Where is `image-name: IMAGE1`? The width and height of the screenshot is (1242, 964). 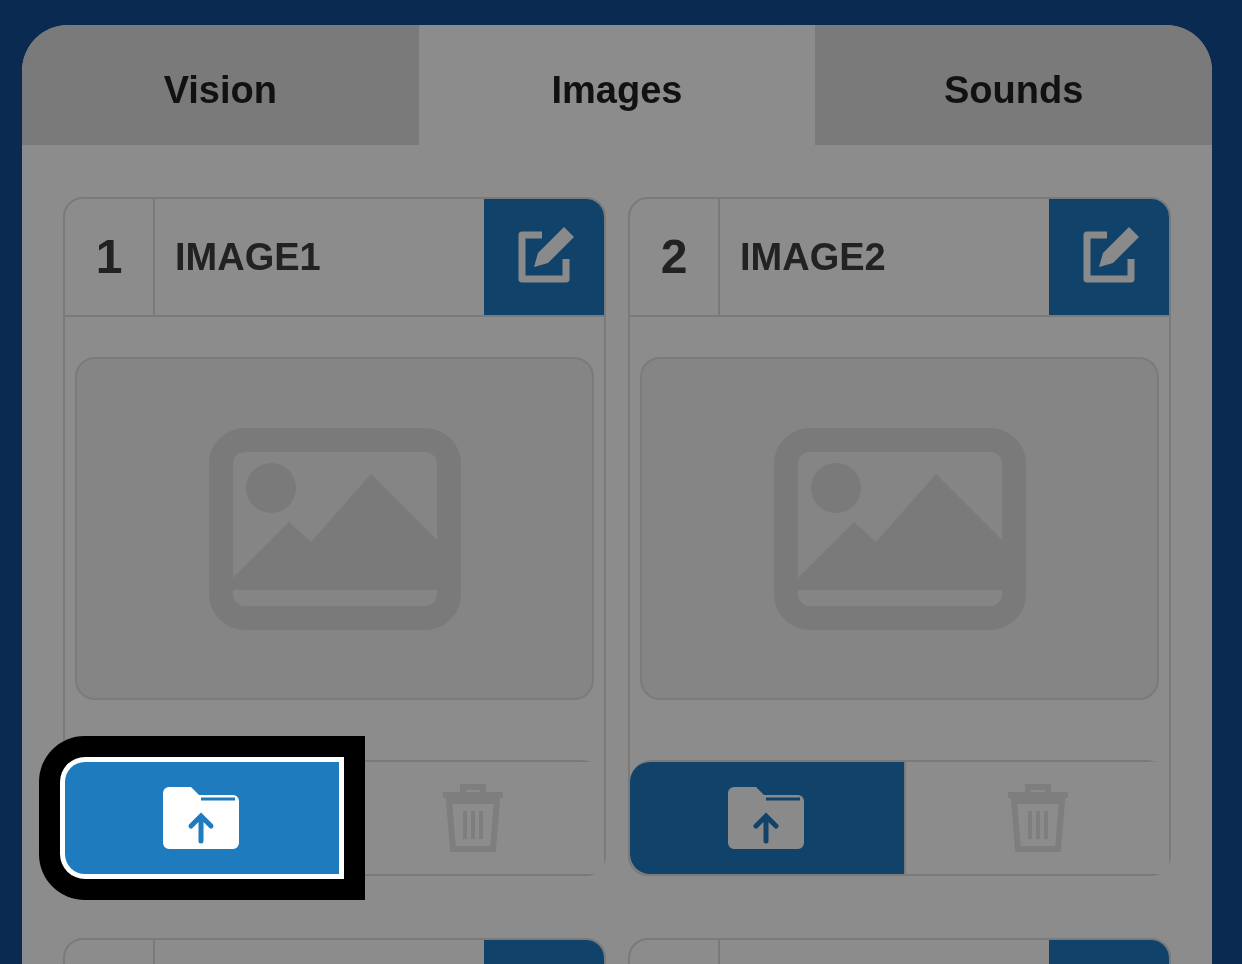
image-name: IMAGE1 is located at coordinates (248, 257).